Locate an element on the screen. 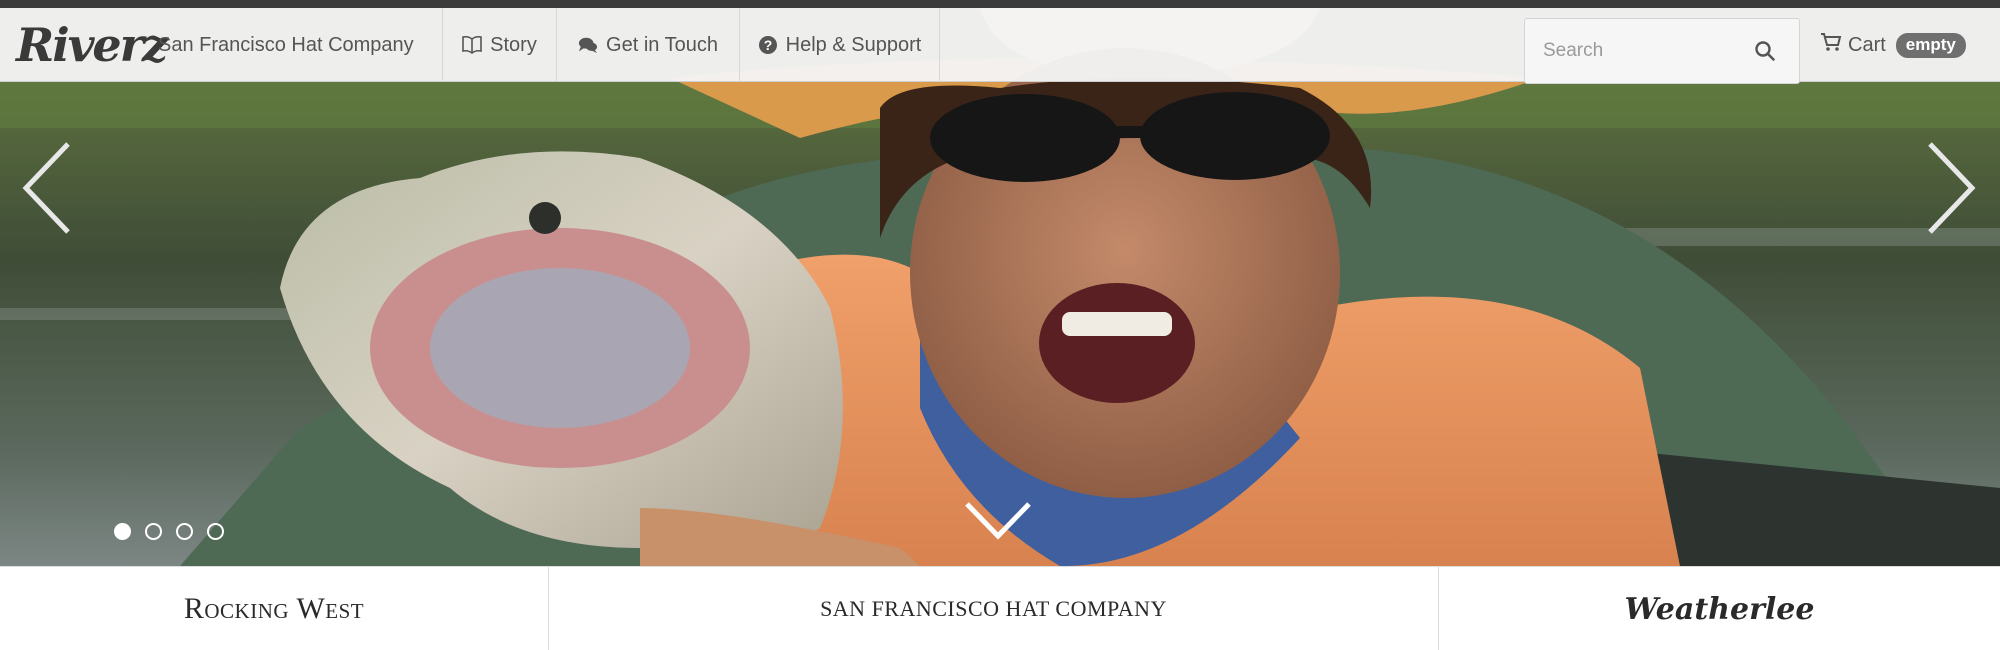 The width and height of the screenshot is (2000, 650). brand-sf-hat-logo: San Francisco Hat Company is located at coordinates (993, 608).